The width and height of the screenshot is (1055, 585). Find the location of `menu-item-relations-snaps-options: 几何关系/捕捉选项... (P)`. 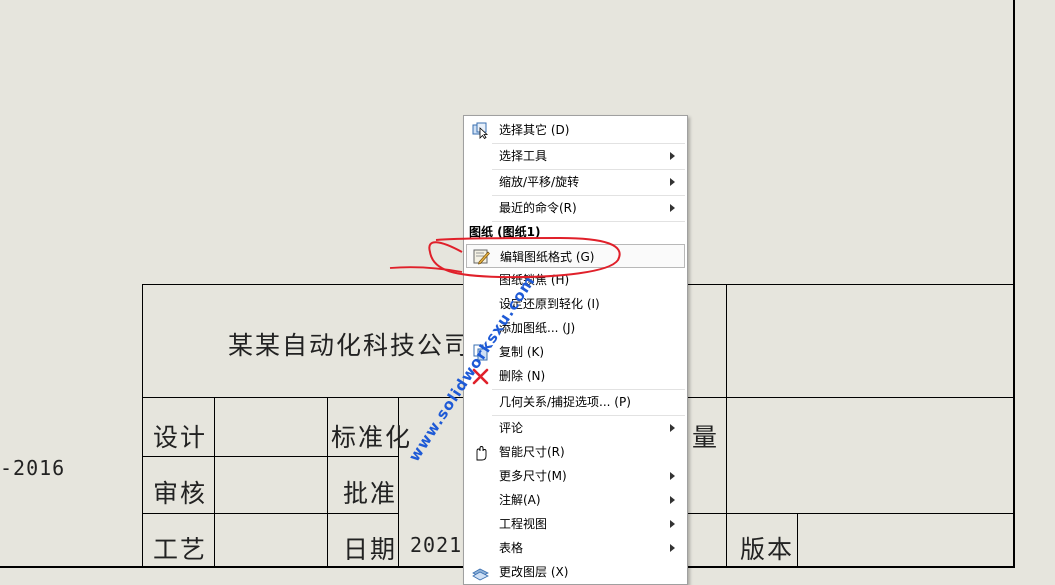

menu-item-relations-snaps-options: 几何关系/捕捉选项... (P) is located at coordinates (575, 402).